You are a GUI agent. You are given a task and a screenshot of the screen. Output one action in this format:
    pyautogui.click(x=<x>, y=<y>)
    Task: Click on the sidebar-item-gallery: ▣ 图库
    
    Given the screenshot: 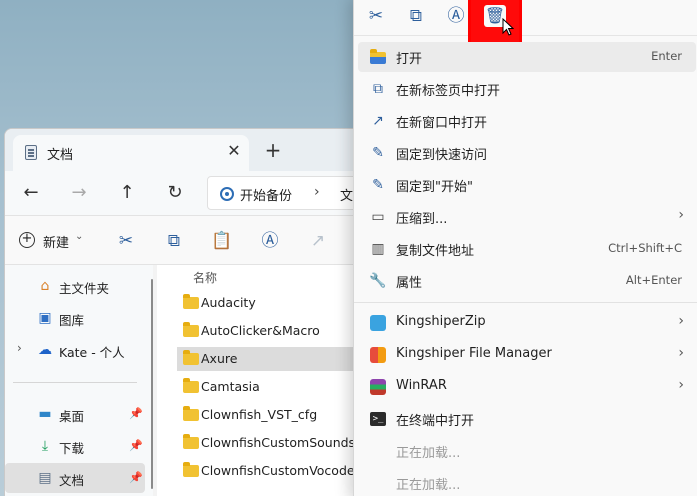 What is the action you would take?
    pyautogui.click(x=75, y=318)
    